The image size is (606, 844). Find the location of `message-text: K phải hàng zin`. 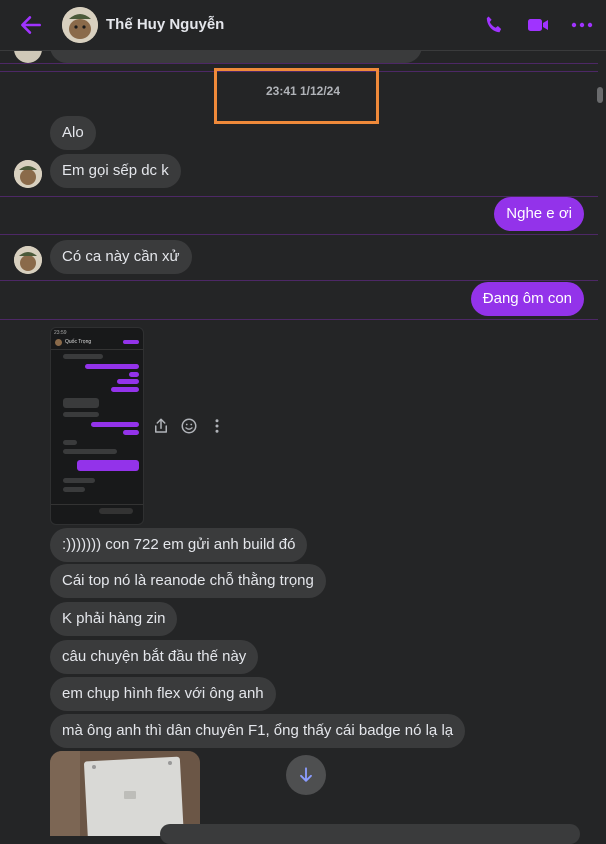

message-text: K phải hàng zin is located at coordinates (114, 618).